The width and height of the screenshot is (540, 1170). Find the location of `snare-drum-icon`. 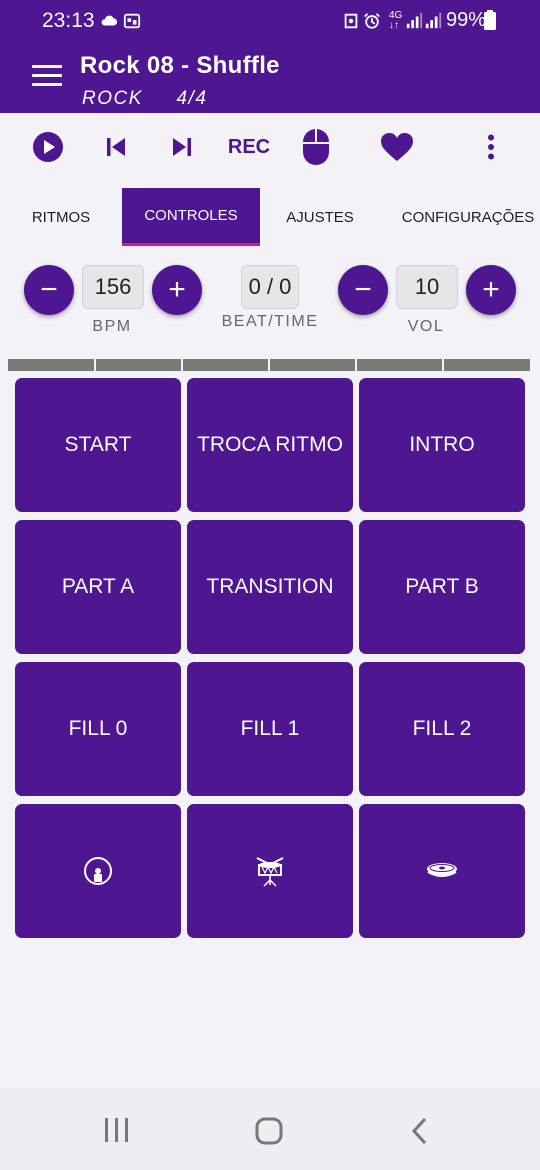

snare-drum-icon is located at coordinates (270, 872).